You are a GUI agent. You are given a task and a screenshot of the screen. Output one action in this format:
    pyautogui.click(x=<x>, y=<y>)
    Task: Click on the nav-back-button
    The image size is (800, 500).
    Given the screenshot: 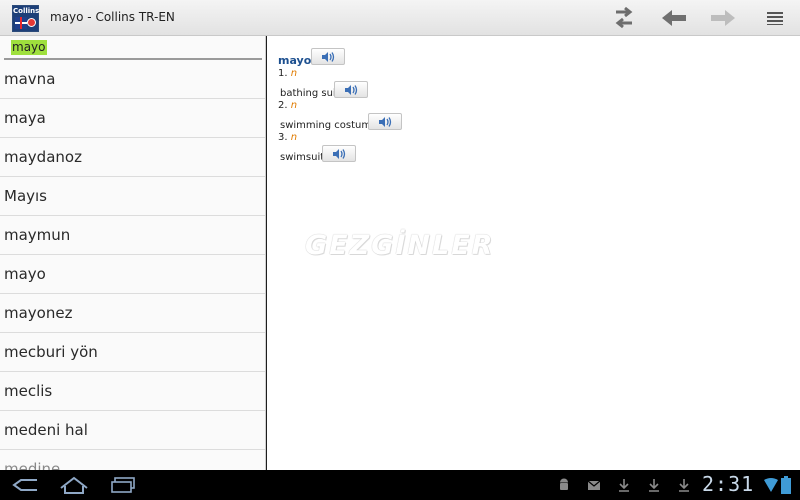 What is the action you would take?
    pyautogui.click(x=25, y=485)
    